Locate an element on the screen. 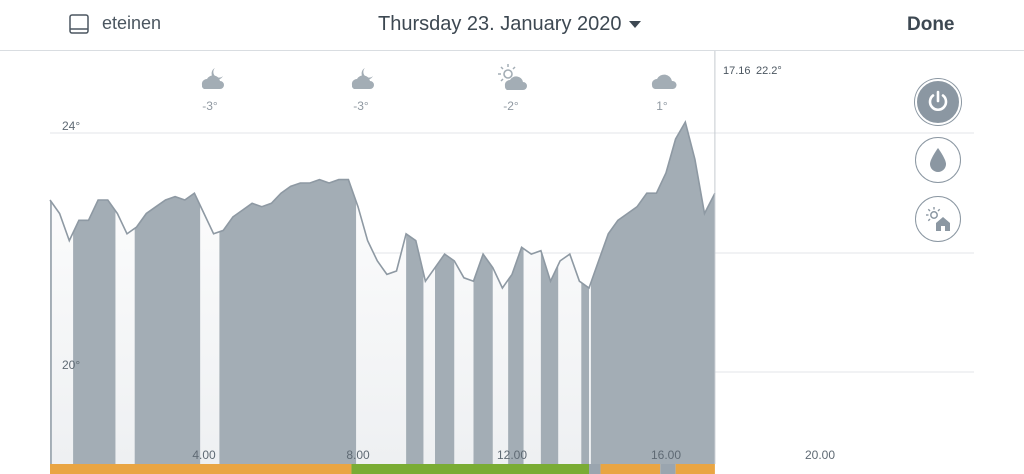 The image size is (1024, 474). x-tick-label: 12.00 is located at coordinates (512, 455).